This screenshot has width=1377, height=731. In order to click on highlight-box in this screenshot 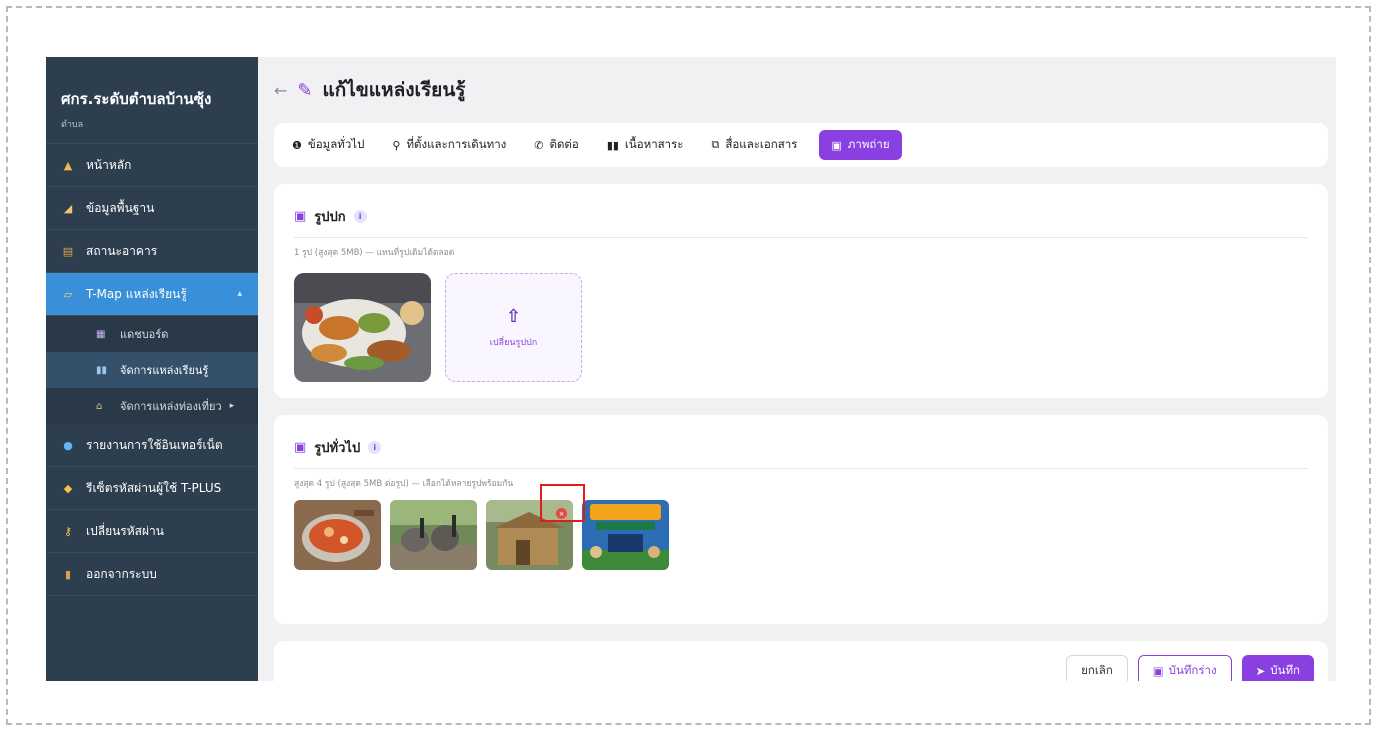, I will do `click(562, 503)`.